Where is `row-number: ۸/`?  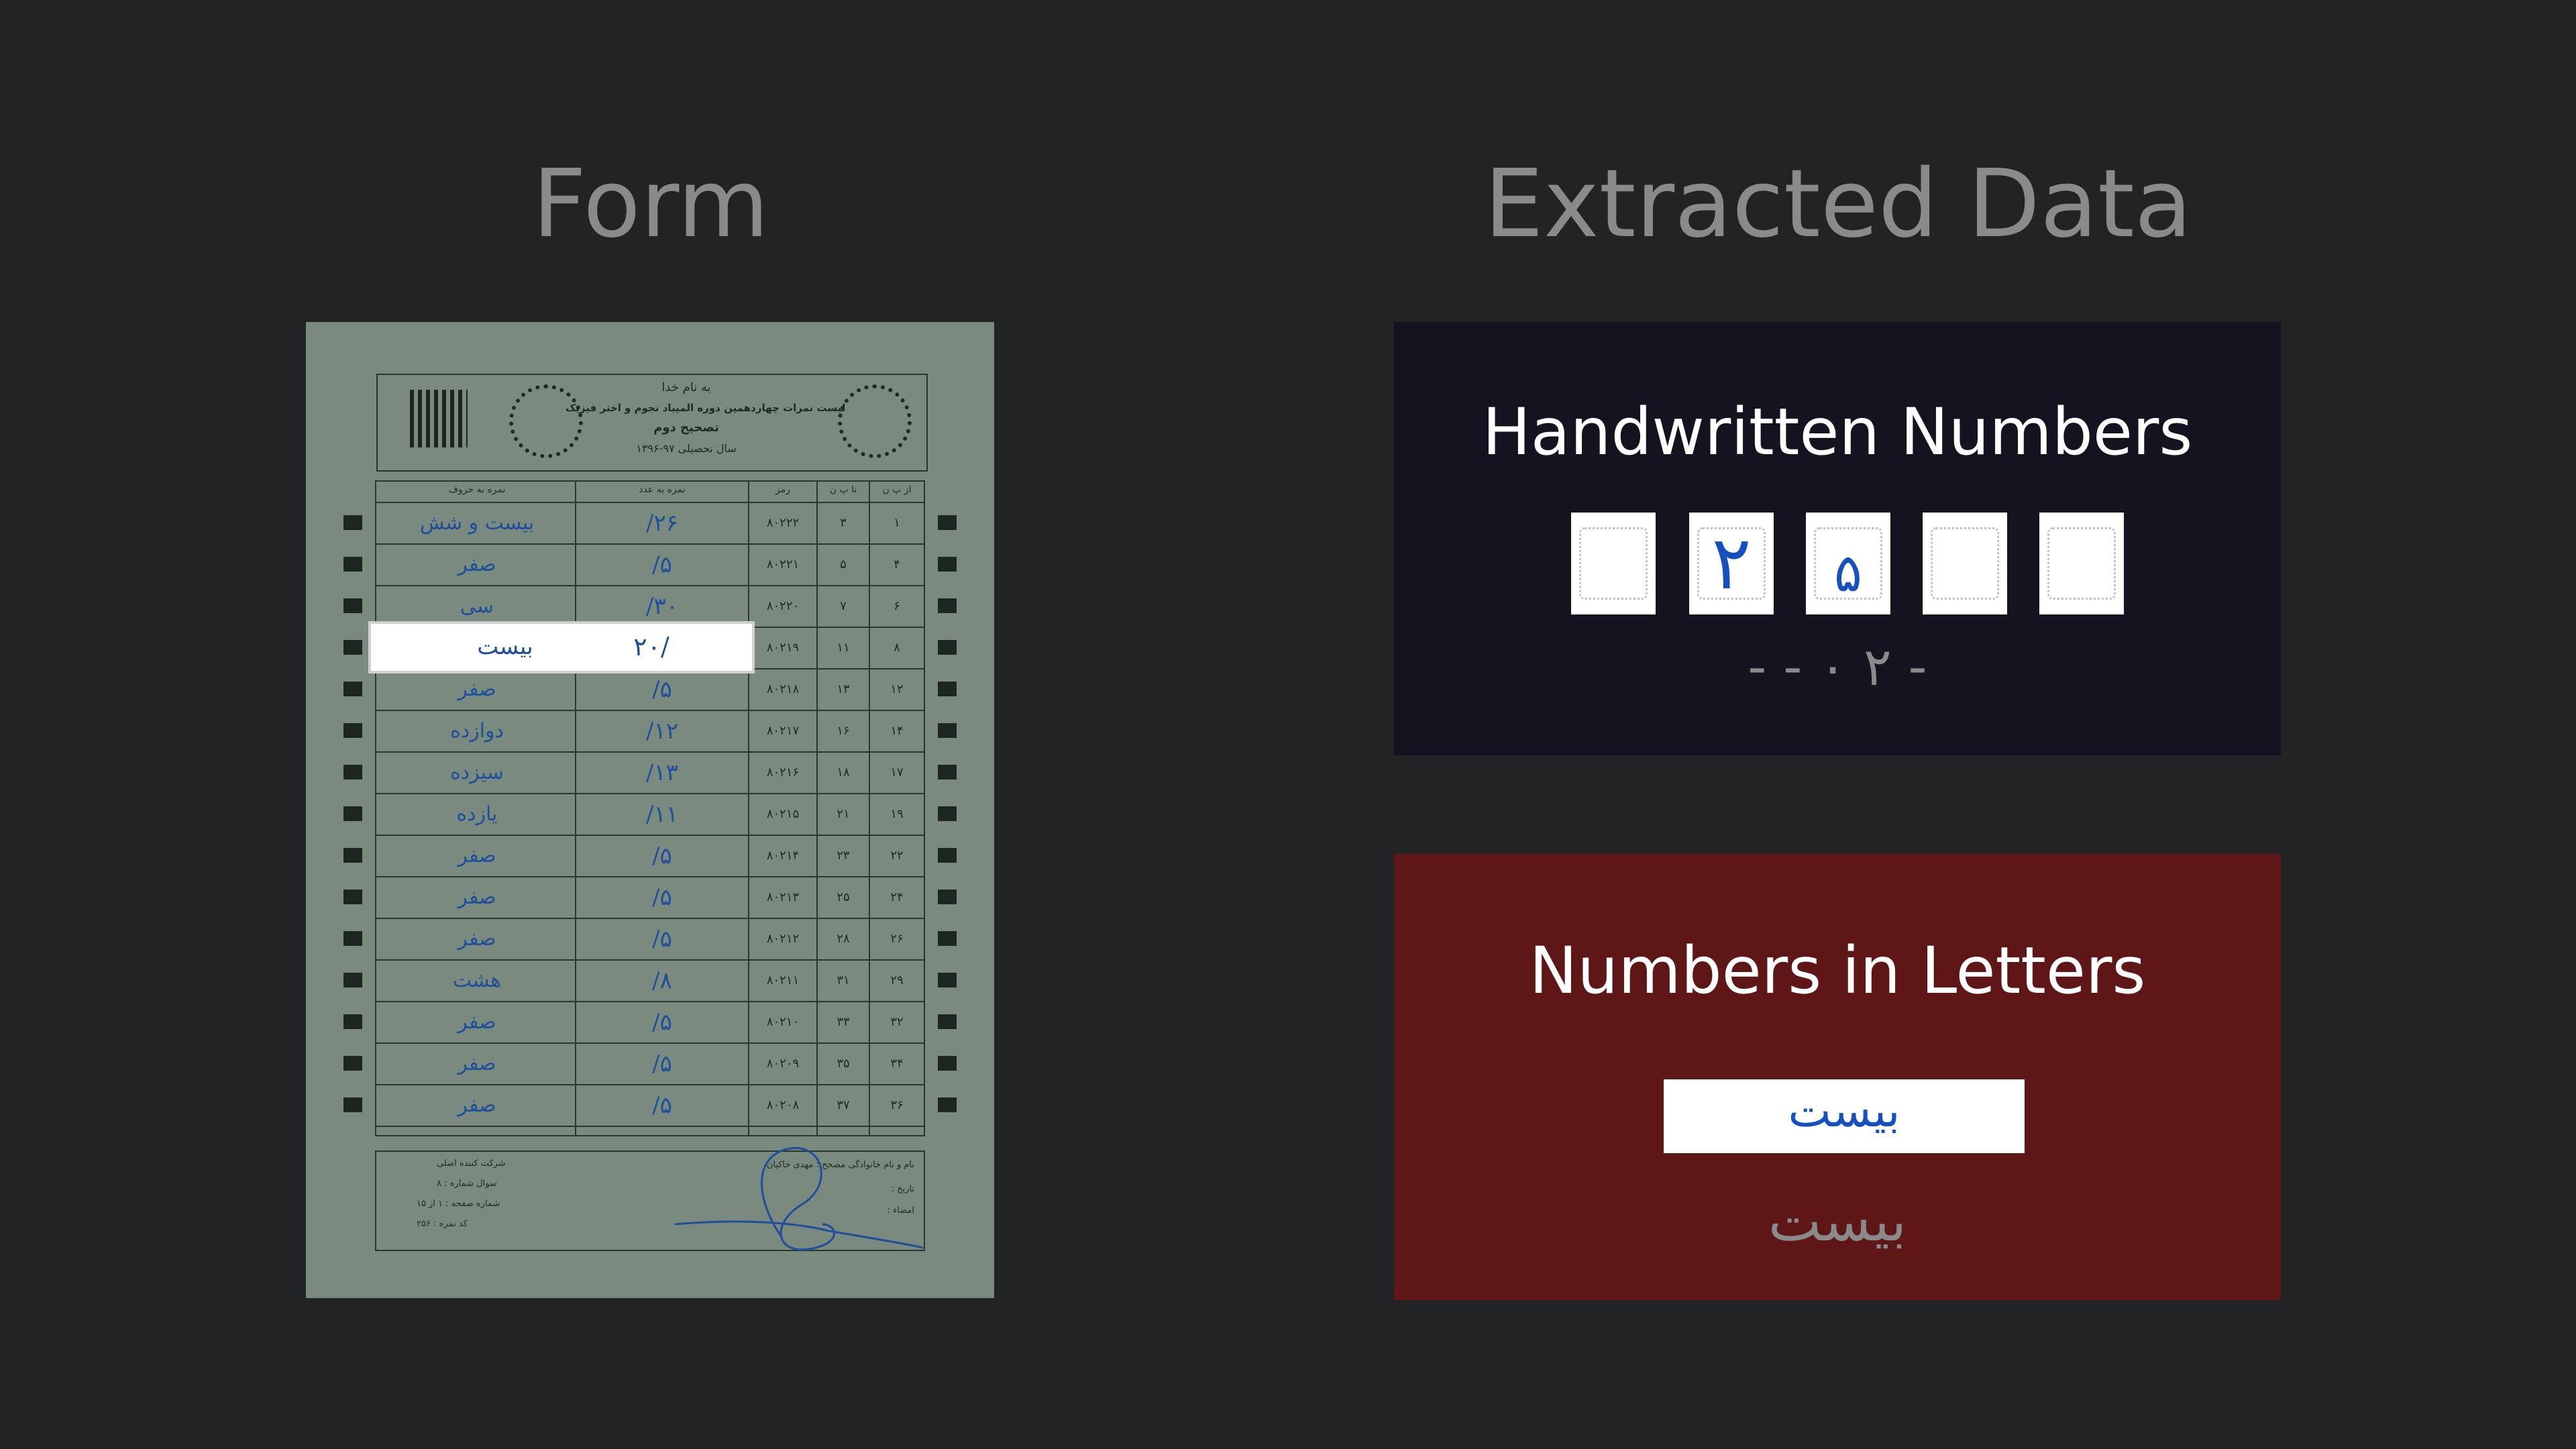 row-number: ۸/ is located at coordinates (662, 980).